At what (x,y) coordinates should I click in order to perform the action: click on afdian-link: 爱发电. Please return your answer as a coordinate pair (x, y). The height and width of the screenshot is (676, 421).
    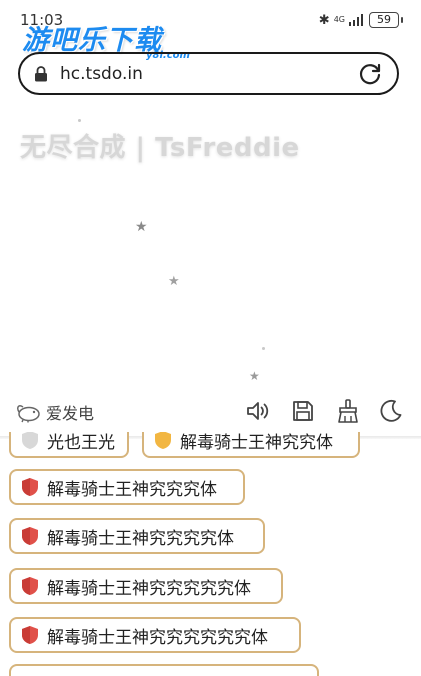
    Looking at the image, I should click on (54, 412).